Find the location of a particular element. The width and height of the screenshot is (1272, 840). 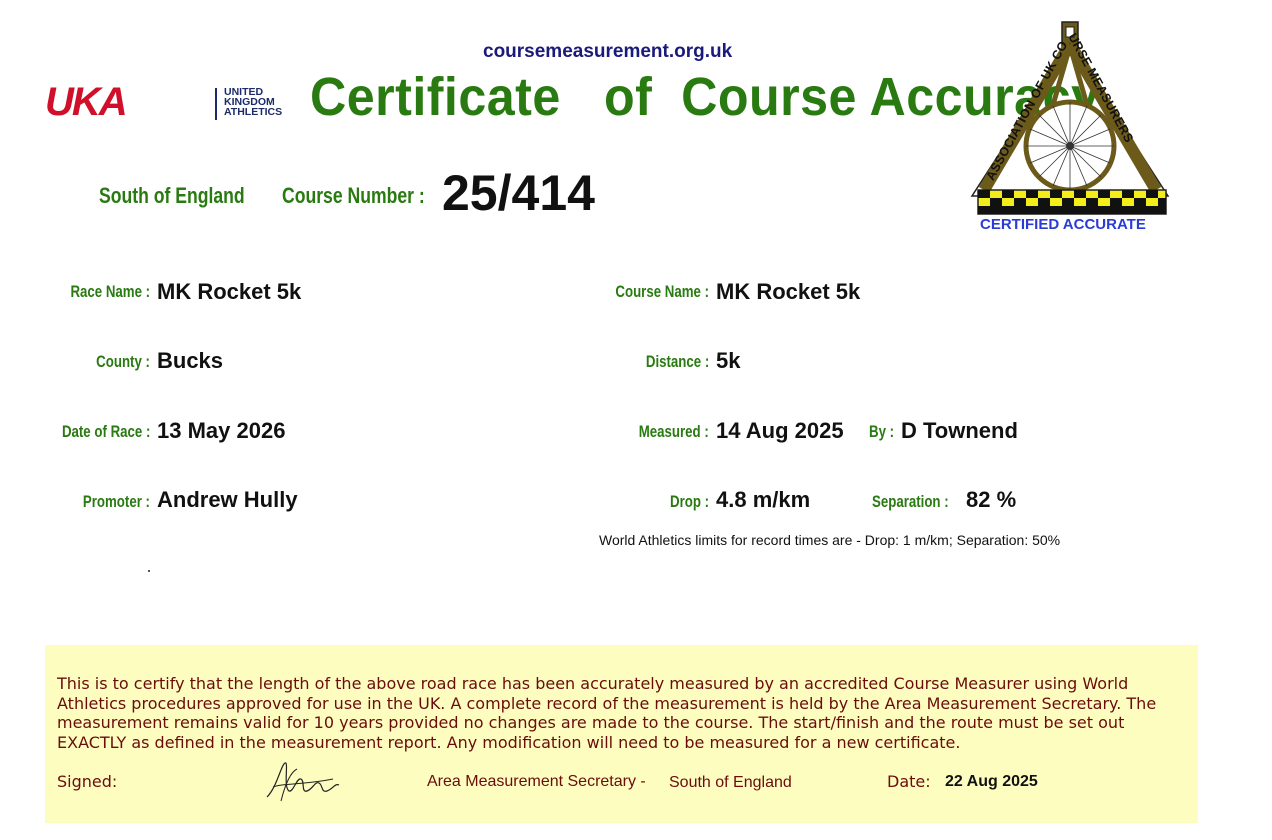

certification-date-label: Date: is located at coordinates (909, 781).